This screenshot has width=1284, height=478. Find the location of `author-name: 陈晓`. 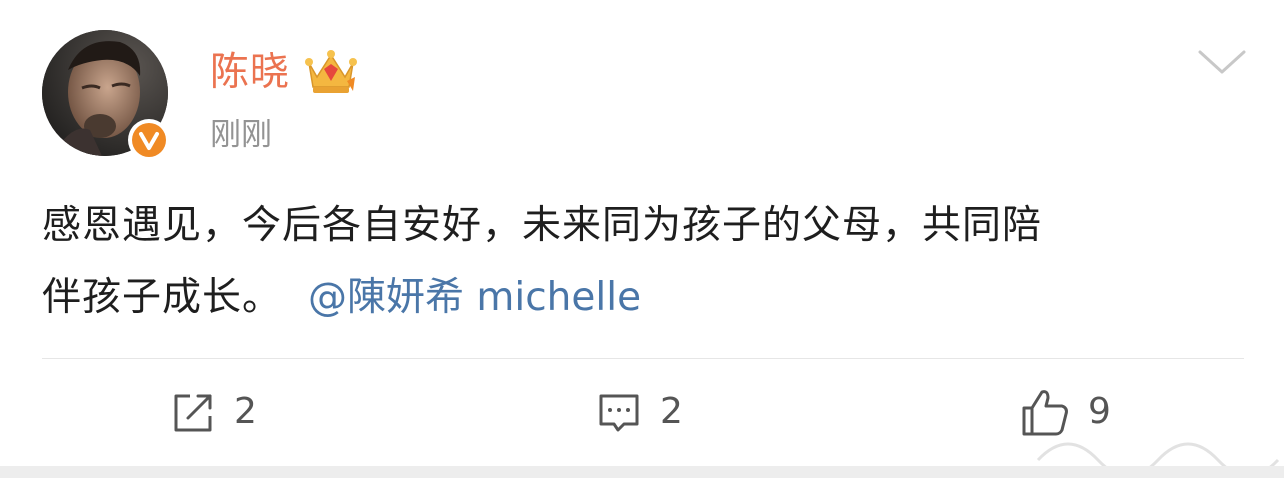

author-name: 陈晓 is located at coordinates (250, 73).